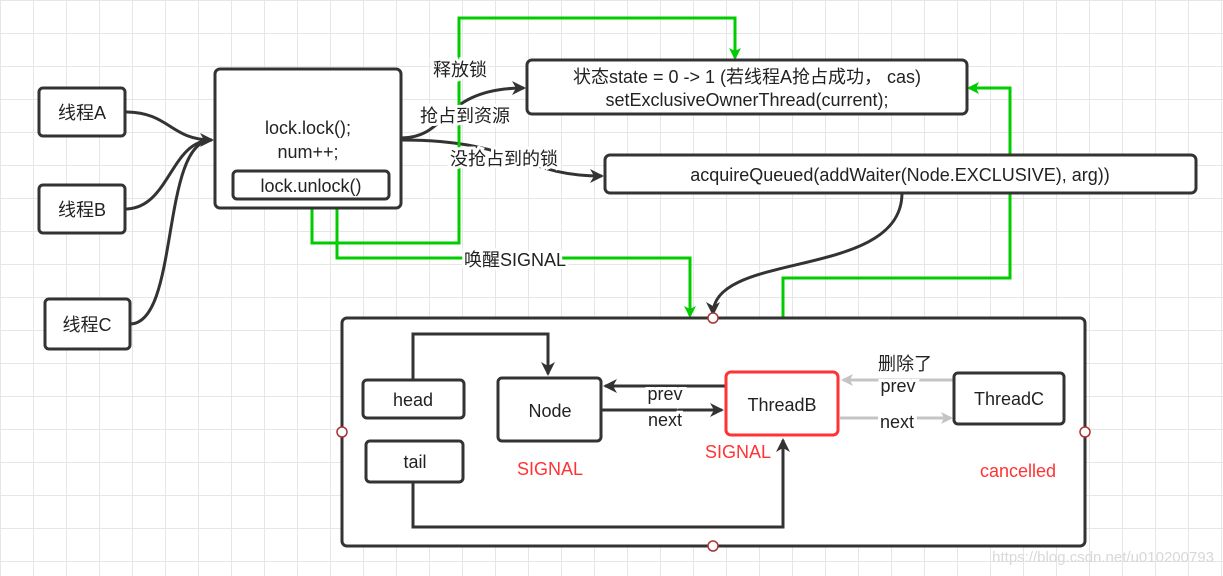 This screenshot has height=576, width=1223. Describe the element at coordinates (460, 70) in the screenshot. I see `label-release: 释放锁` at that location.